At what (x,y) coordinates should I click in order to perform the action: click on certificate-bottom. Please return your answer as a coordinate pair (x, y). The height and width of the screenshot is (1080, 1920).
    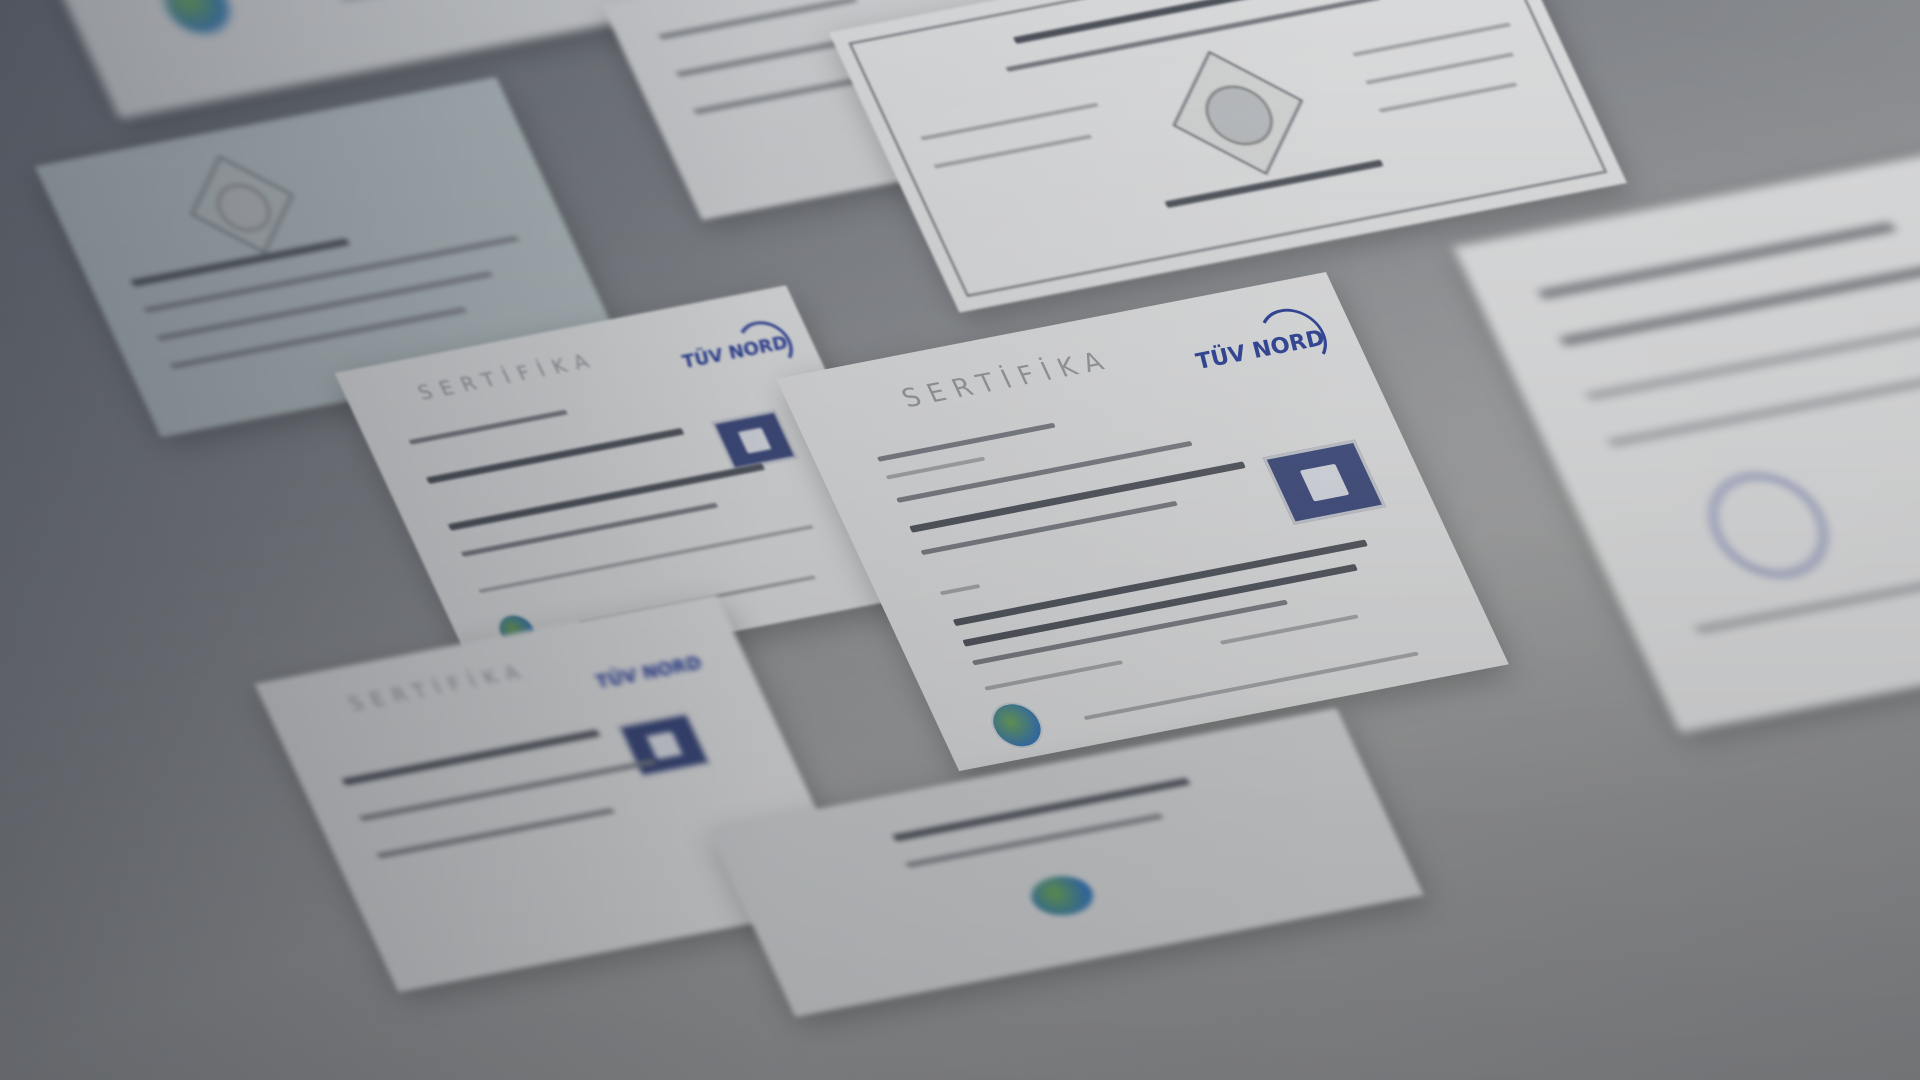
    Looking at the image, I should click on (1066, 862).